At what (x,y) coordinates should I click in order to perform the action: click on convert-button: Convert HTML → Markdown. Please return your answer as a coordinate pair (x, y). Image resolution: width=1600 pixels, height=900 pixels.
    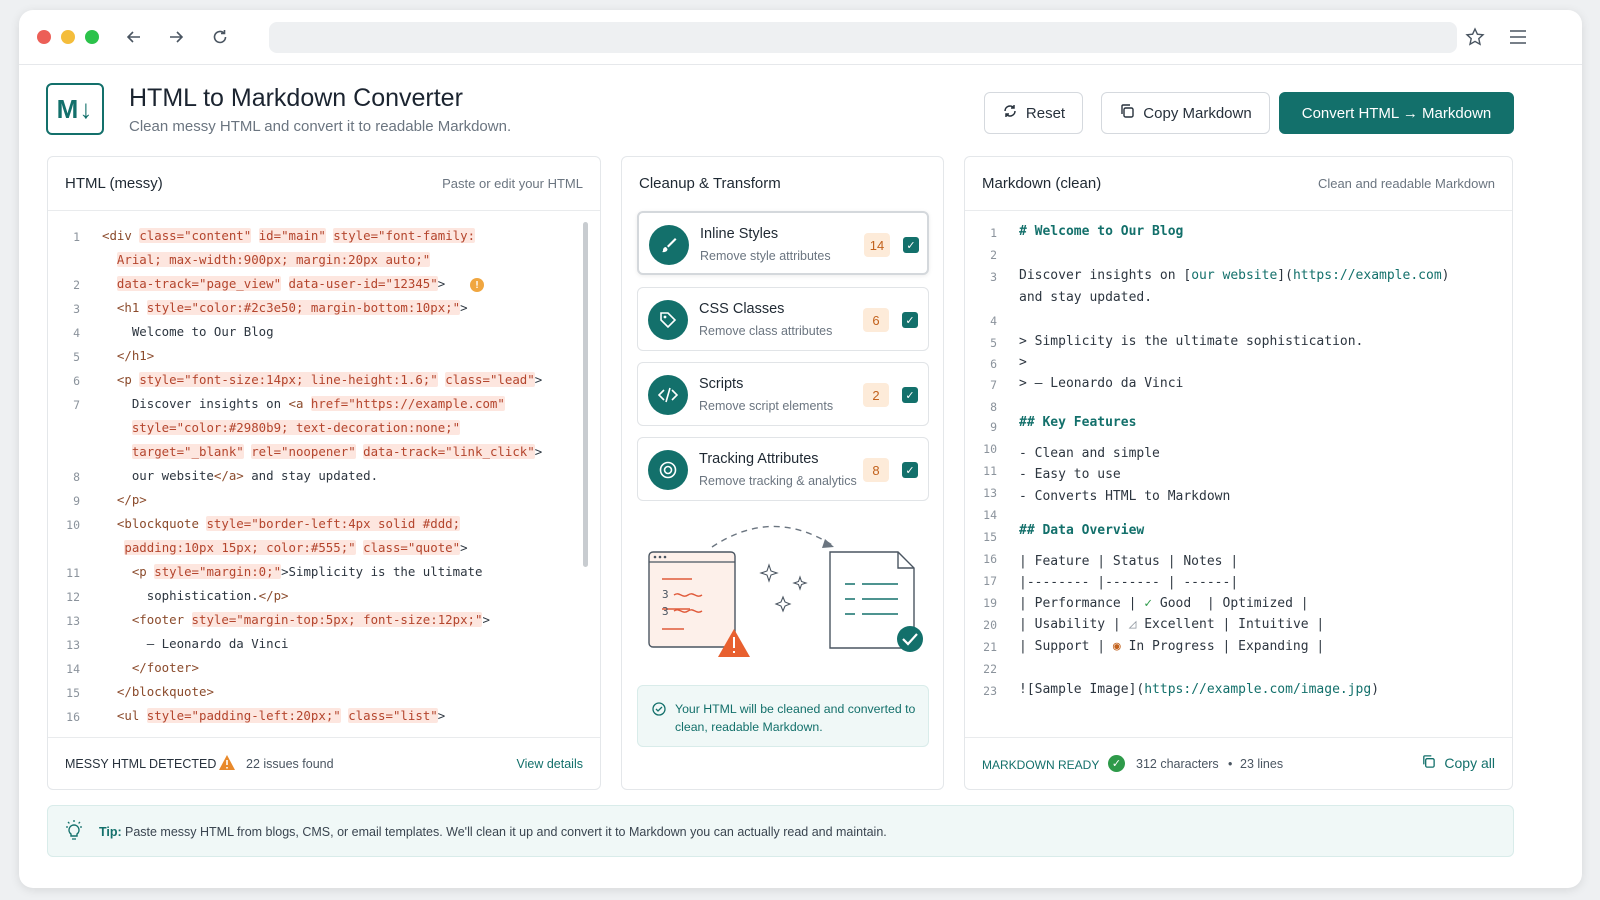
    Looking at the image, I should click on (1396, 113).